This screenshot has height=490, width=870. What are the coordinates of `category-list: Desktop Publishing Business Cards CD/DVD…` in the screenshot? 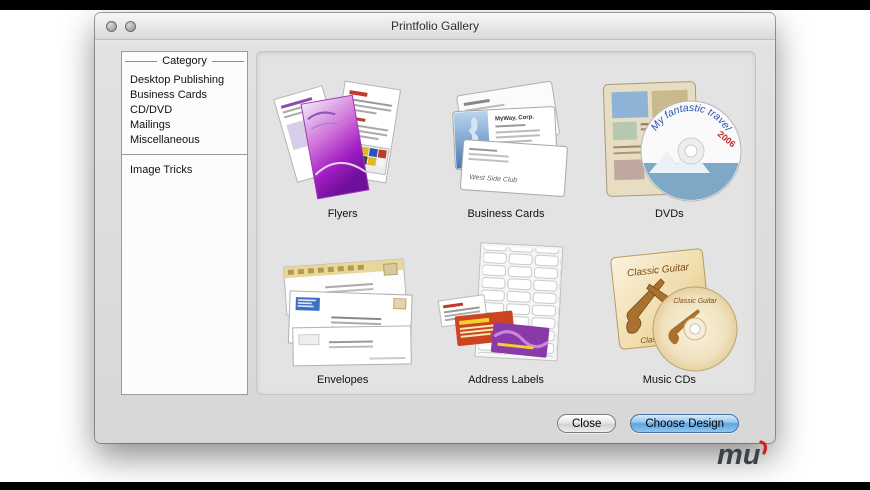 It's located at (184, 124).